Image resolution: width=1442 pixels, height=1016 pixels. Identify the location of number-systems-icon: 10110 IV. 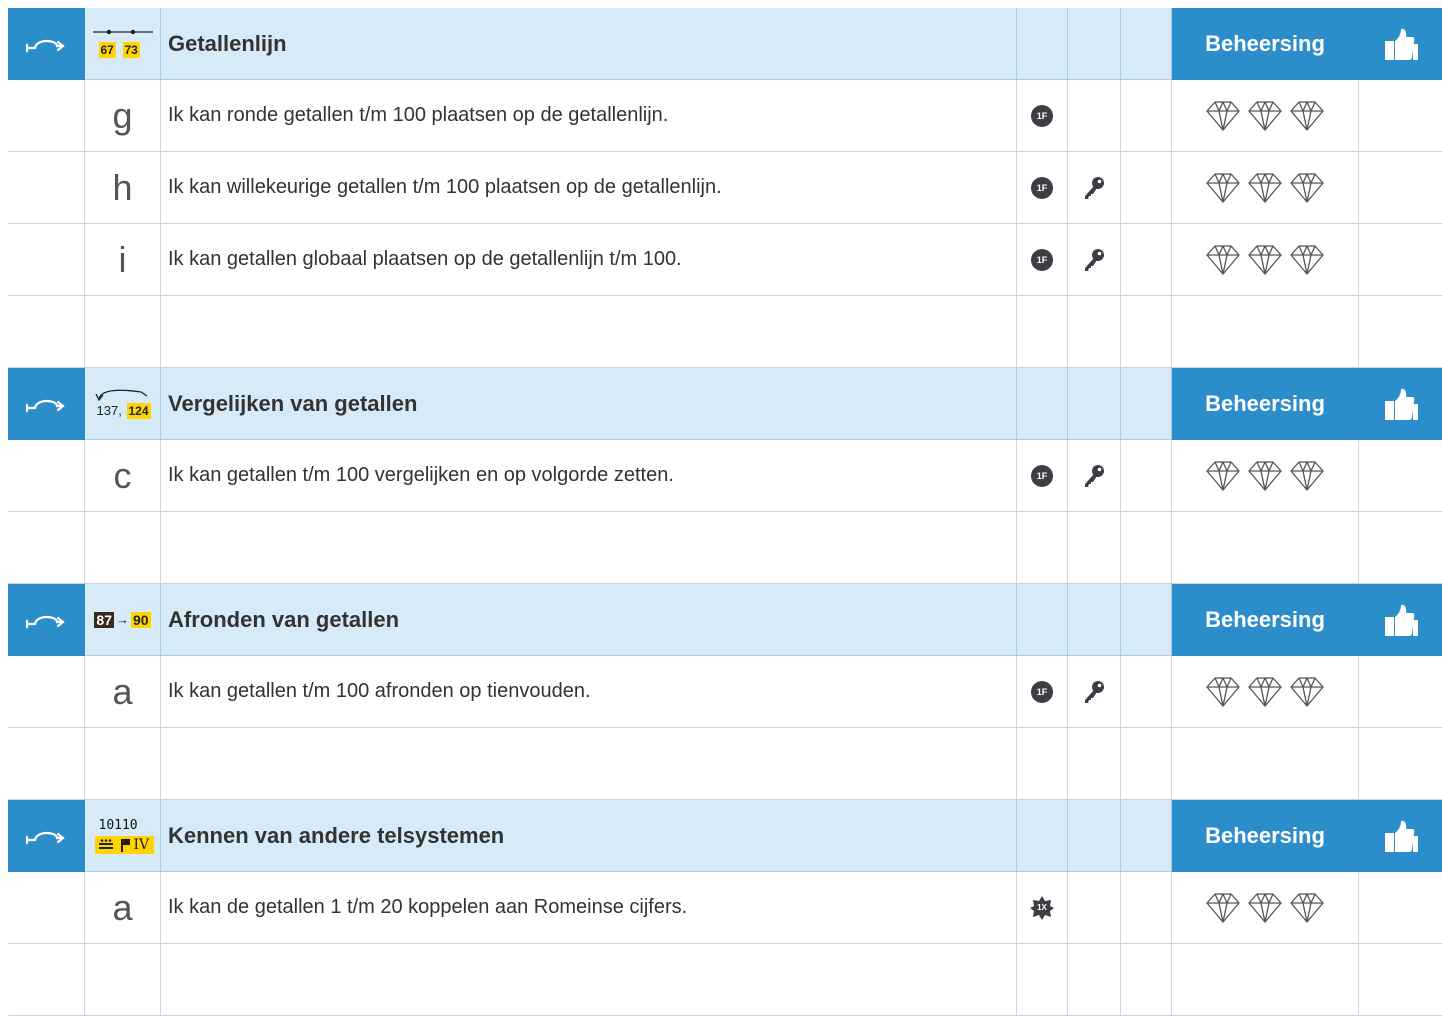
(123, 836).